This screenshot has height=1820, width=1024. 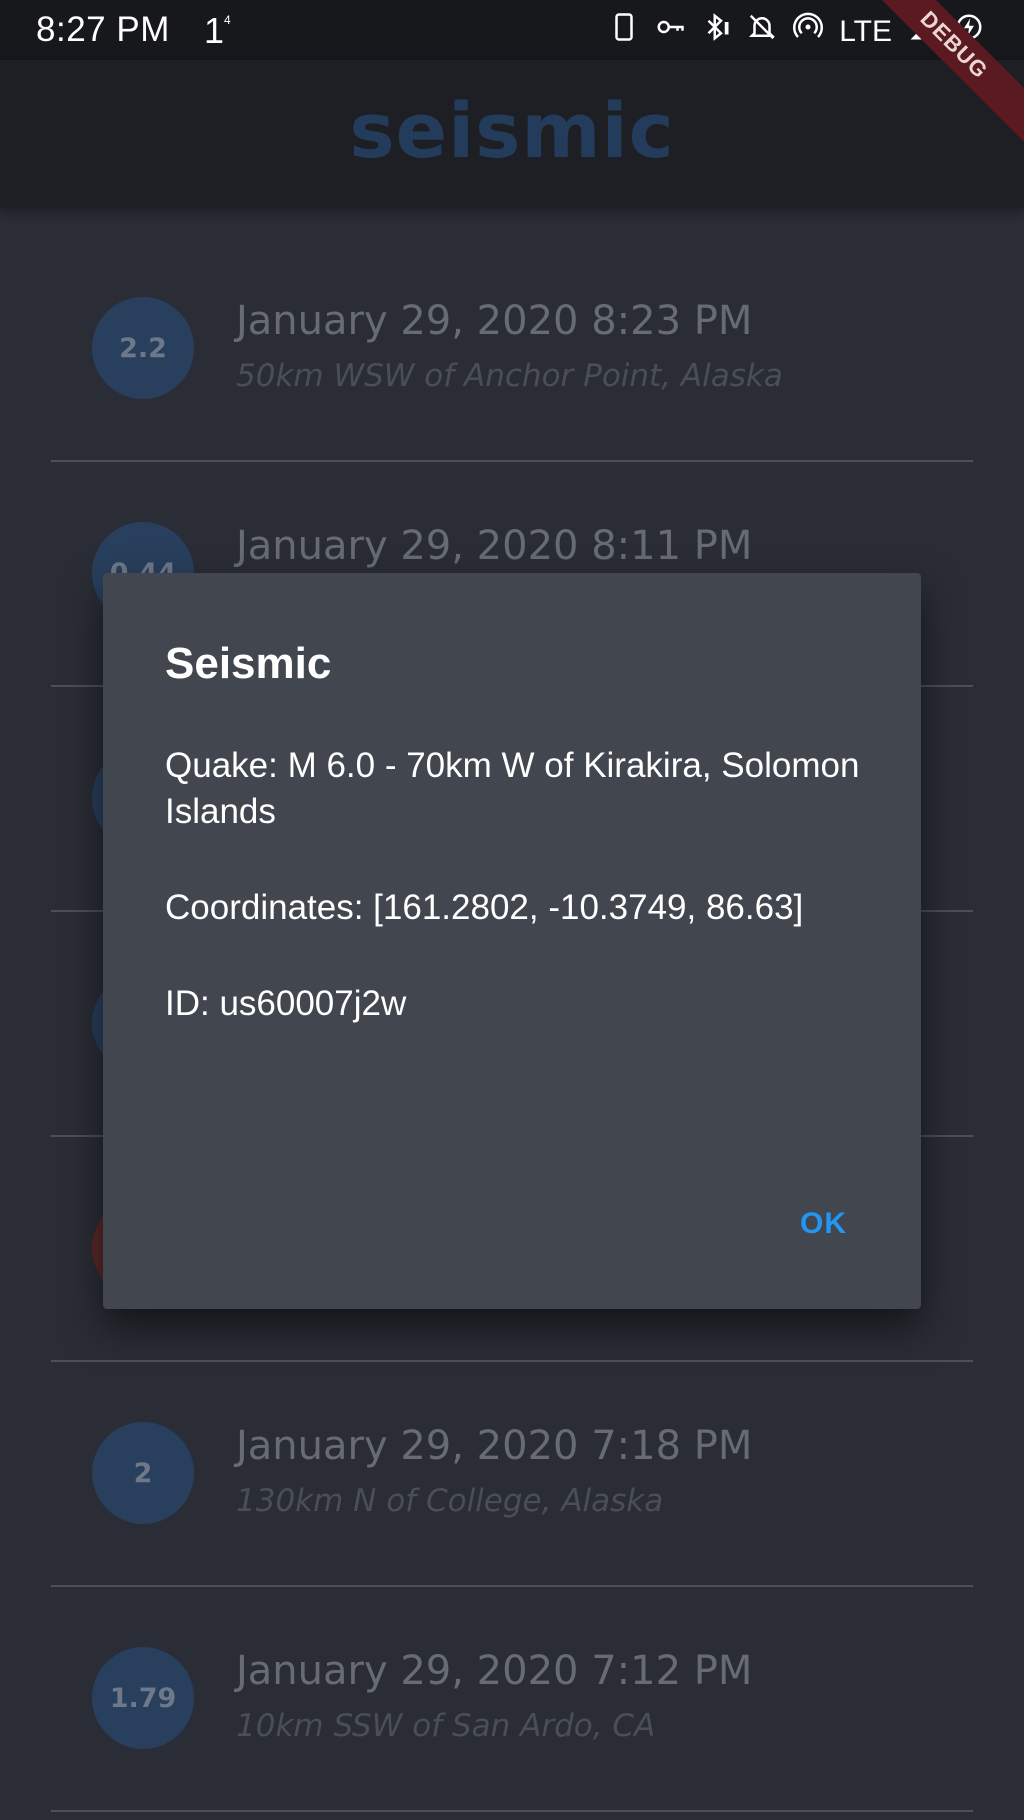 I want to click on status-extra-sup: 4, so click(x=227, y=20).